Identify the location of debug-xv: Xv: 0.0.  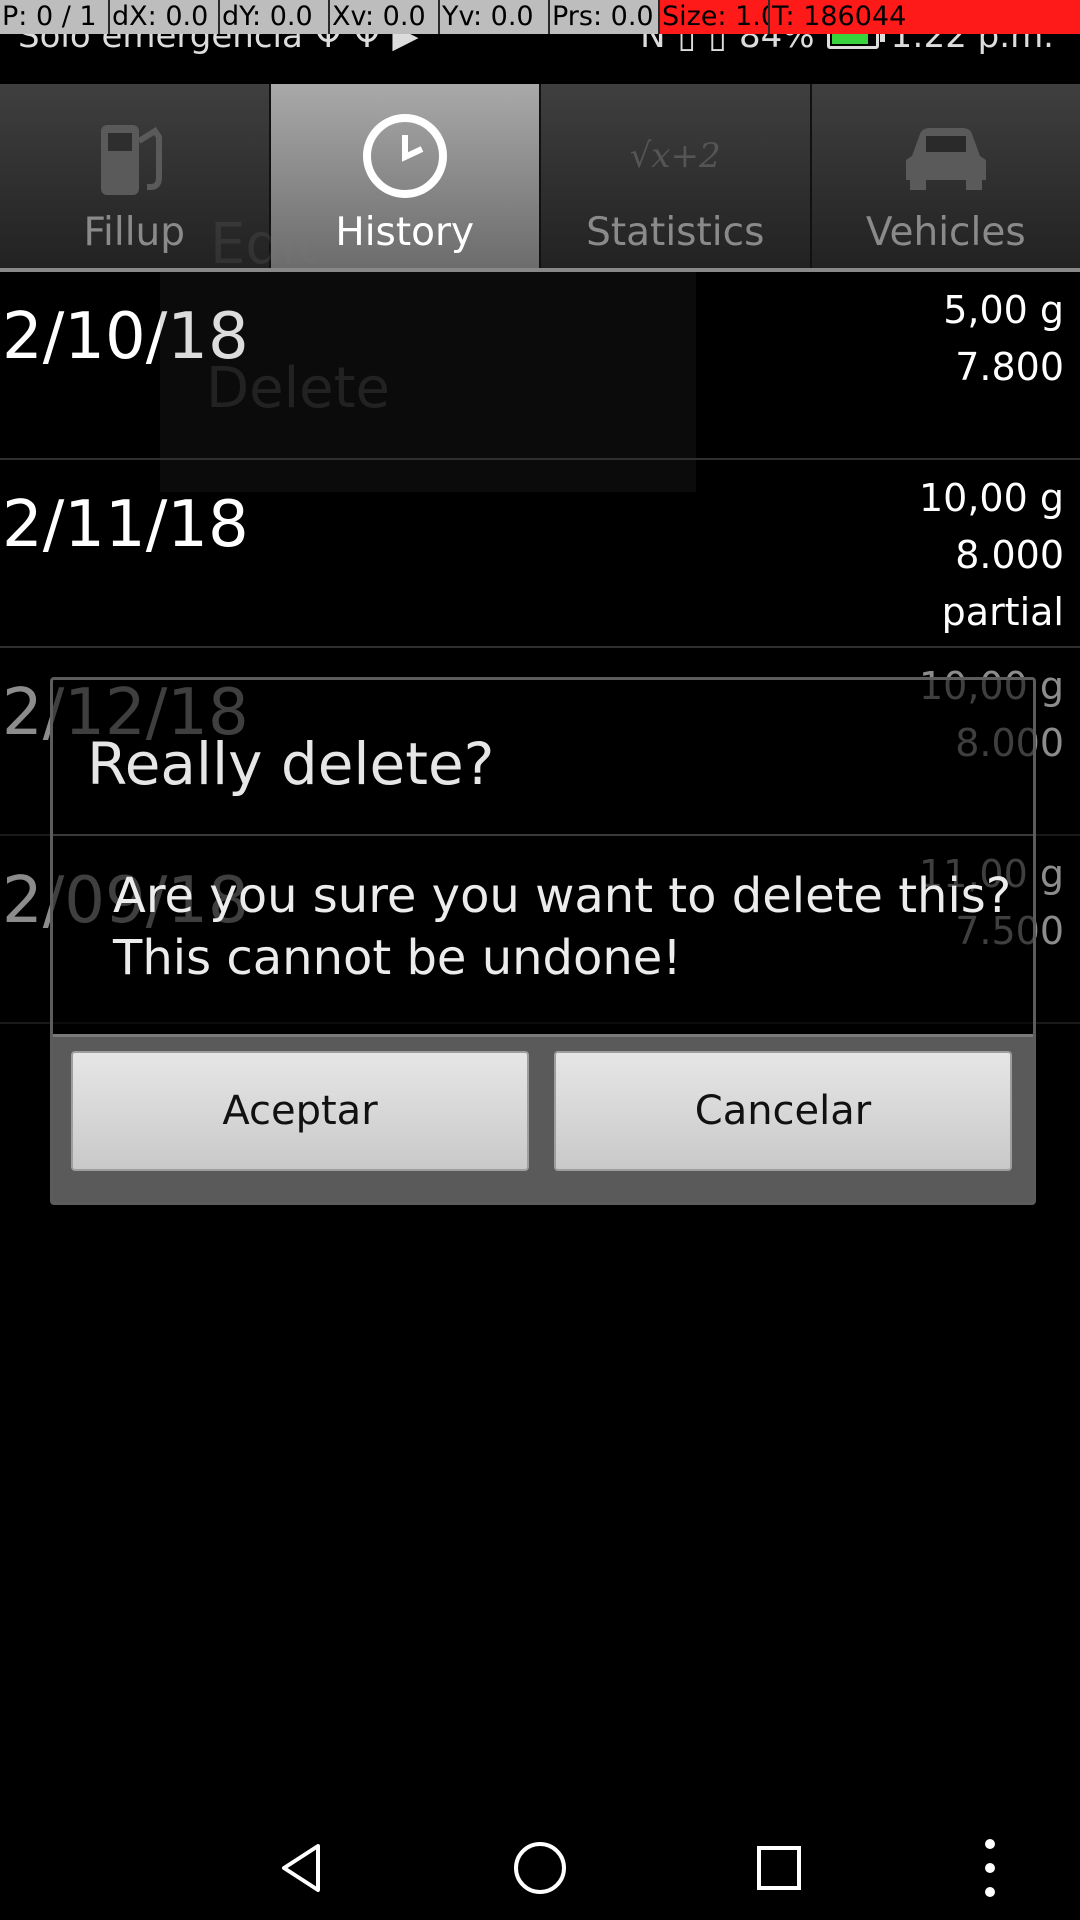
(385, 17).